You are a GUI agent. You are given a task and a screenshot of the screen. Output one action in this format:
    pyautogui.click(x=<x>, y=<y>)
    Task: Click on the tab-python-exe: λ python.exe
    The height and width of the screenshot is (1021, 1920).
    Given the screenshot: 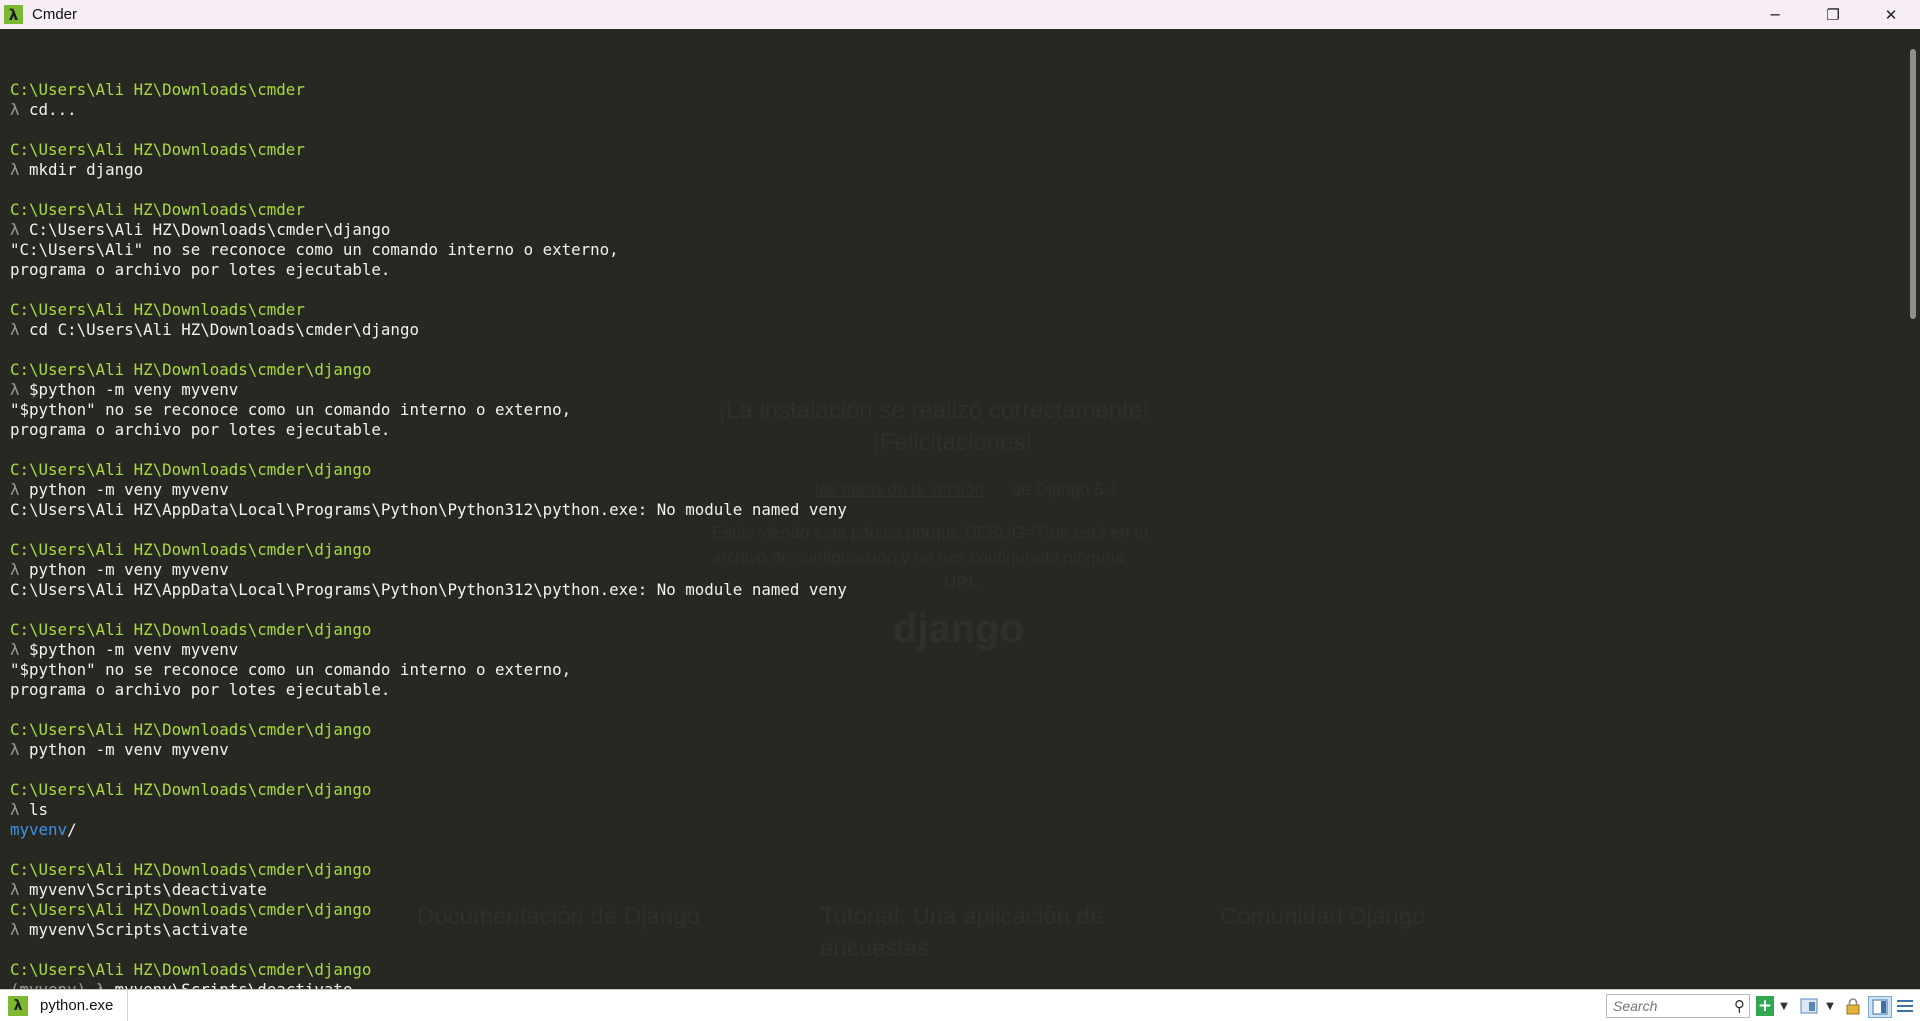 What is the action you would take?
    pyautogui.click(x=64, y=1005)
    